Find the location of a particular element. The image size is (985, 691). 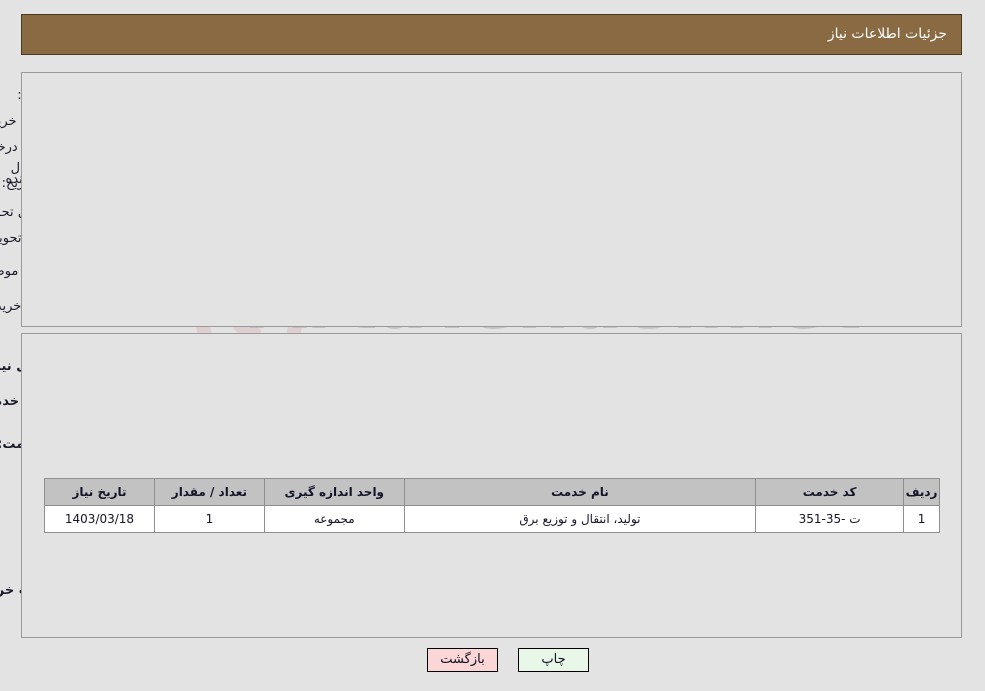

cell-unit: مجموعه is located at coordinates (335, 519).